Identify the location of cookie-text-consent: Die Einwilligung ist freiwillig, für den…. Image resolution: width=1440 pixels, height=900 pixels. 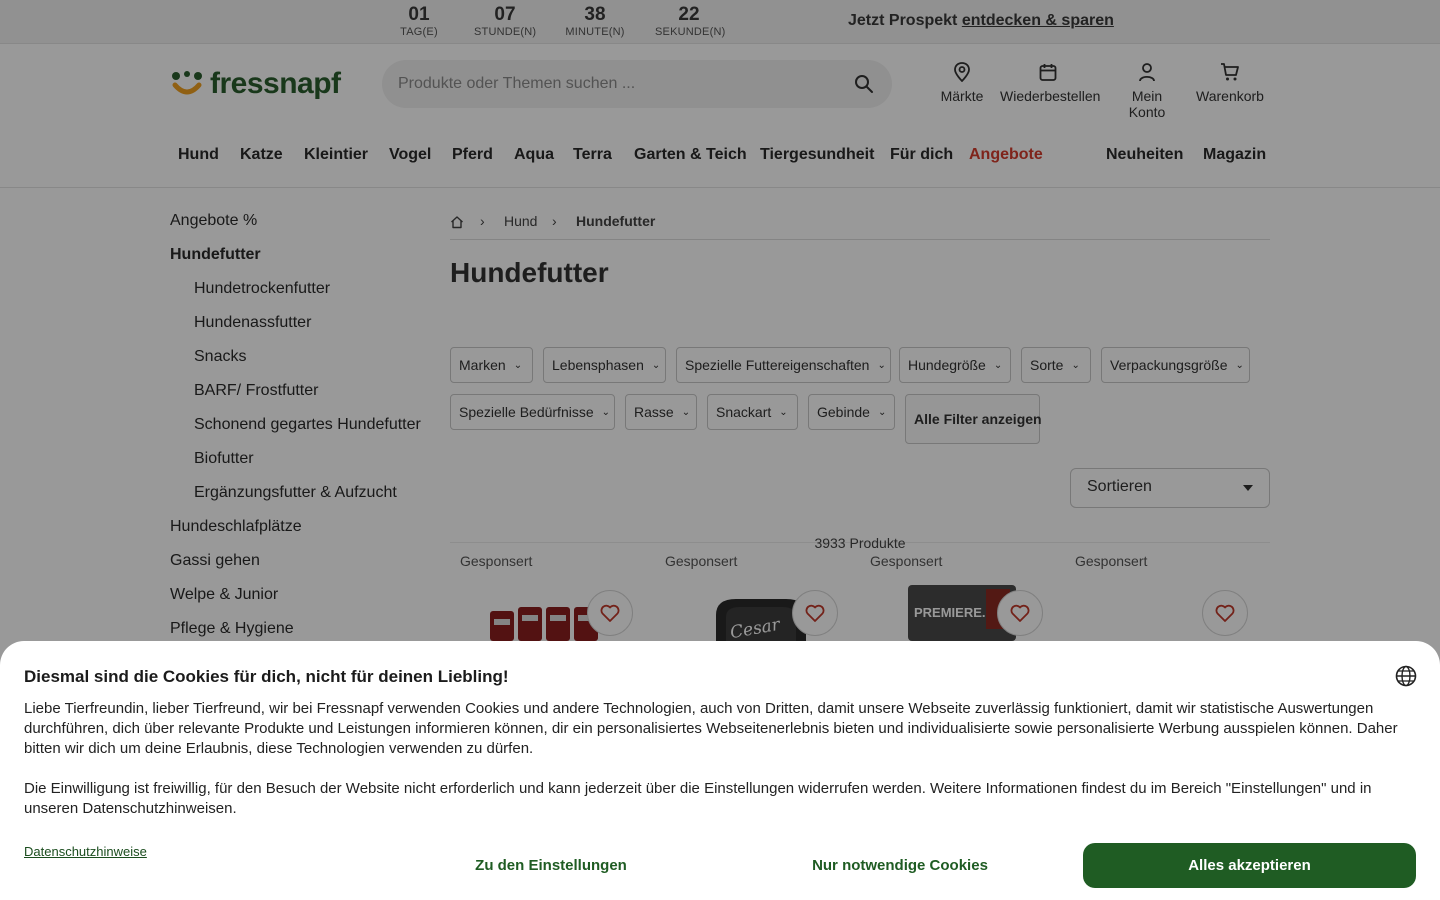
(698, 798).